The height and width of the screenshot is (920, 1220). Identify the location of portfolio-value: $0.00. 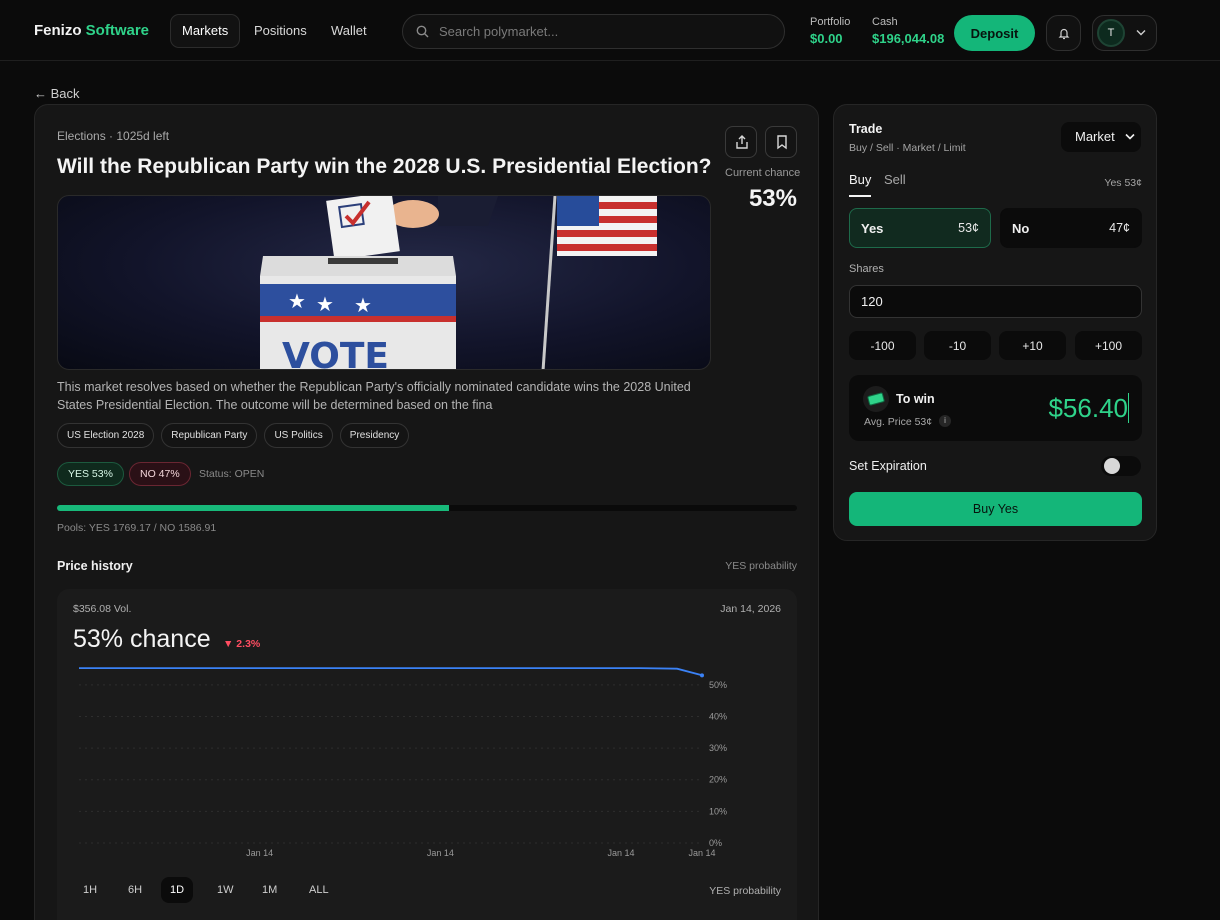
(826, 38).